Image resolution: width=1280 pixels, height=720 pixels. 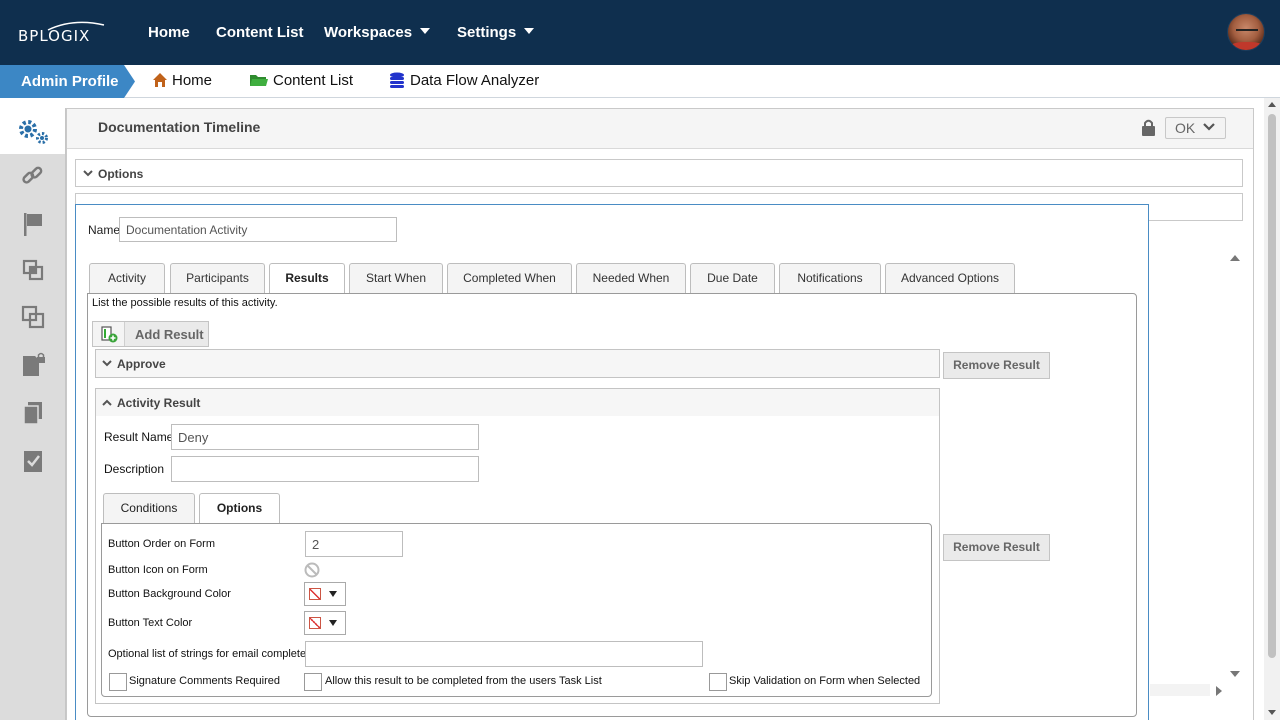 I want to click on sidebar-item-links, so click(x=32, y=177).